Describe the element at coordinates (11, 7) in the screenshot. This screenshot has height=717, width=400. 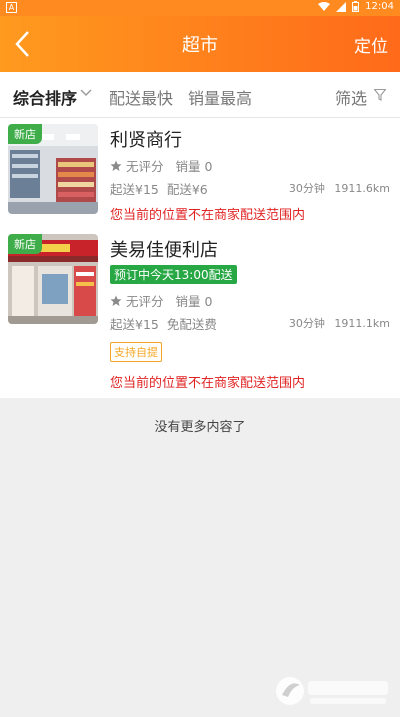
I see `app-notification-icon: A` at that location.